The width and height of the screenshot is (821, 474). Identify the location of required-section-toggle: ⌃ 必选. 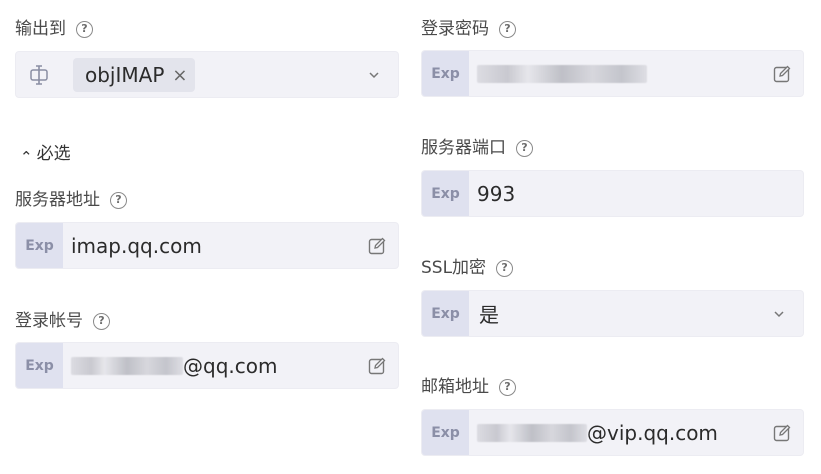
(45, 154).